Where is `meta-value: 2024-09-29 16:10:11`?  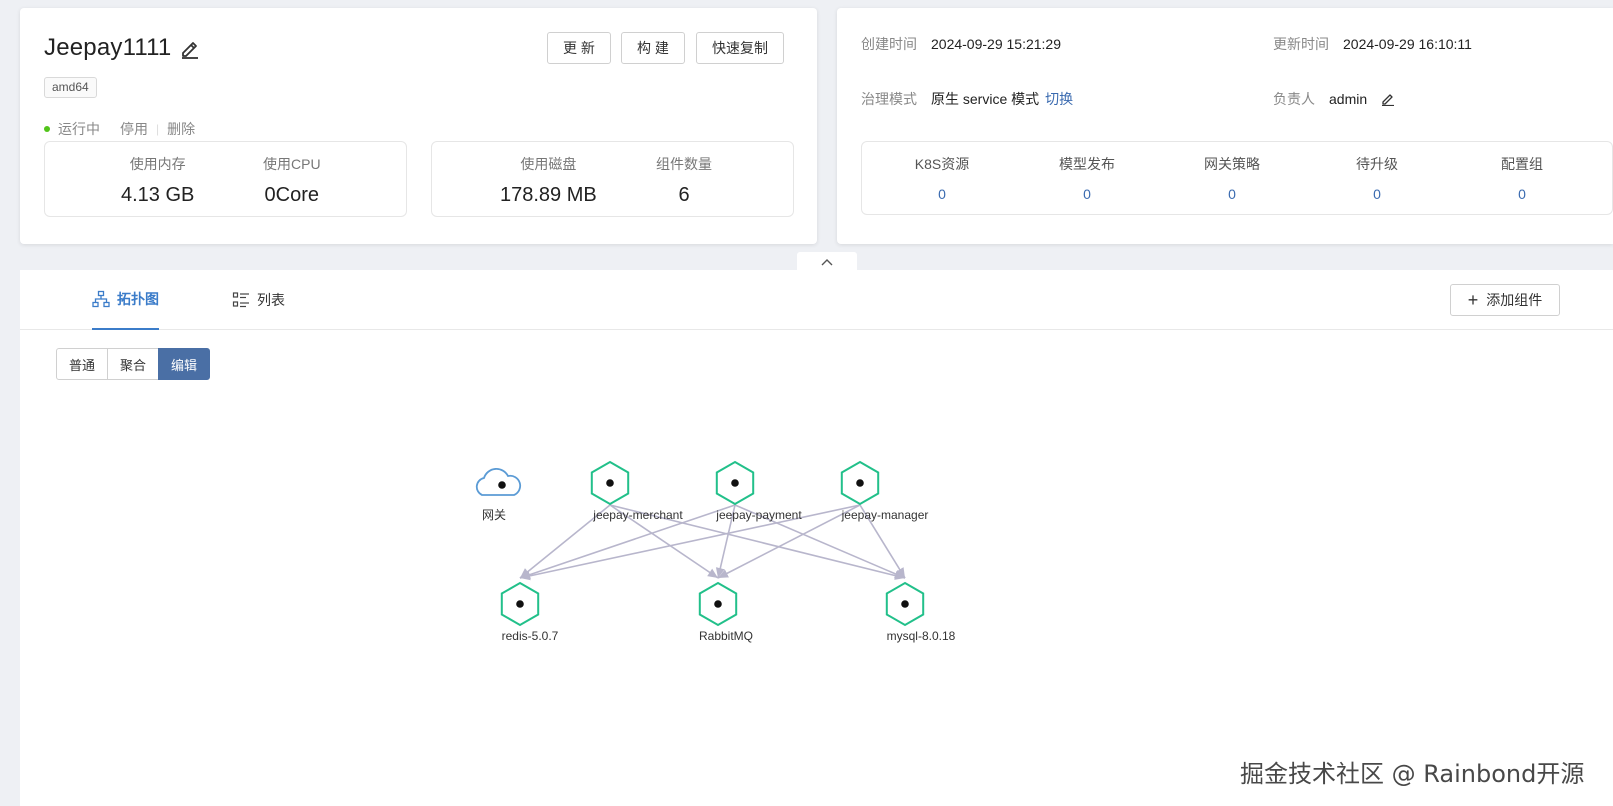
meta-value: 2024-09-29 16:10:11 is located at coordinates (1407, 44).